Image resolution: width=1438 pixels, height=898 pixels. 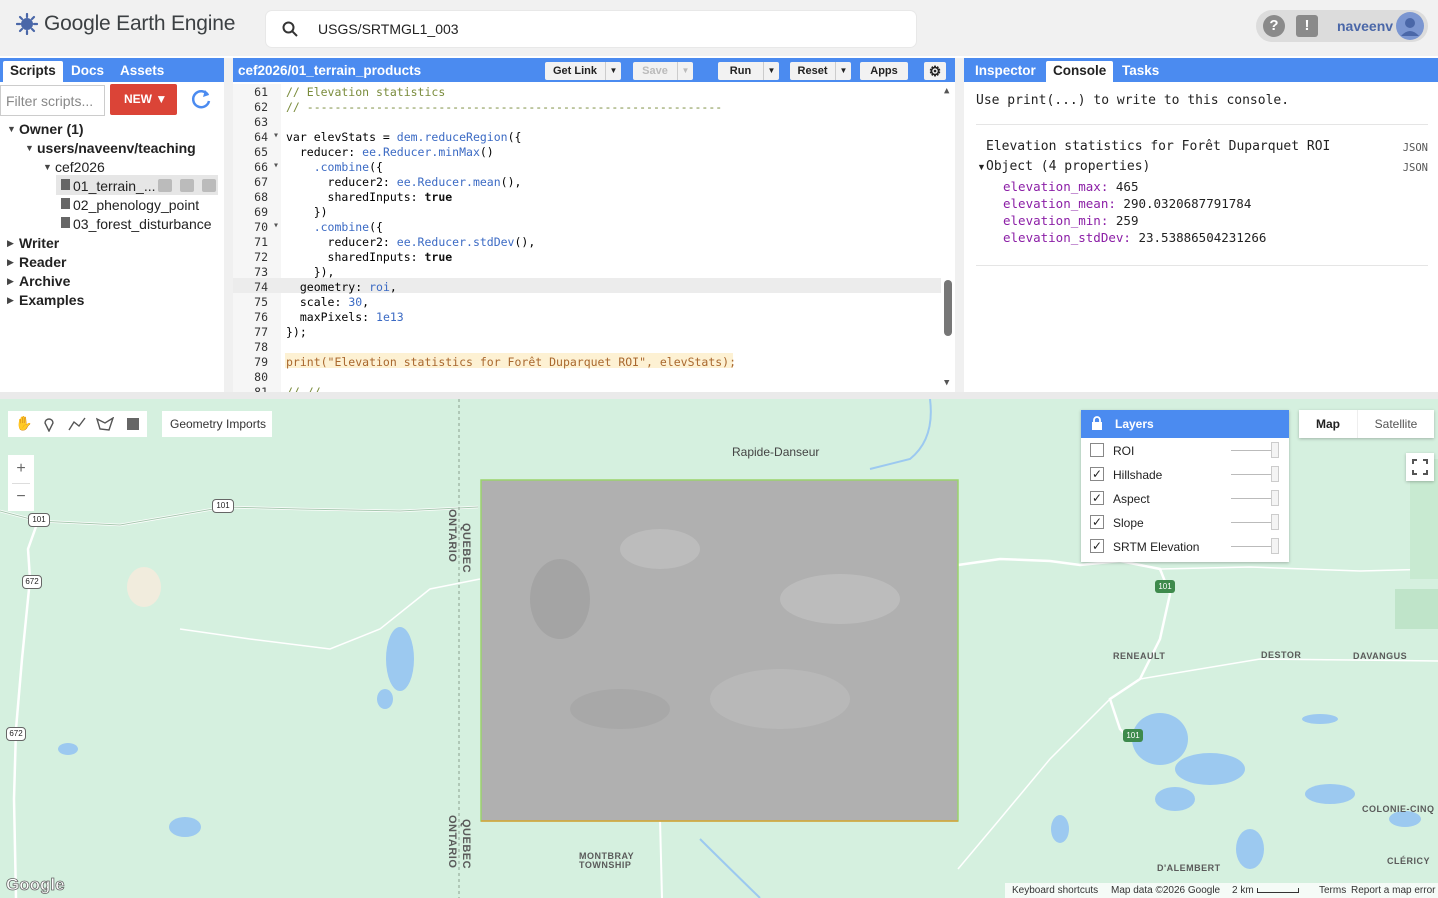 I want to click on draw-rectangle-tool, so click(x=133, y=424).